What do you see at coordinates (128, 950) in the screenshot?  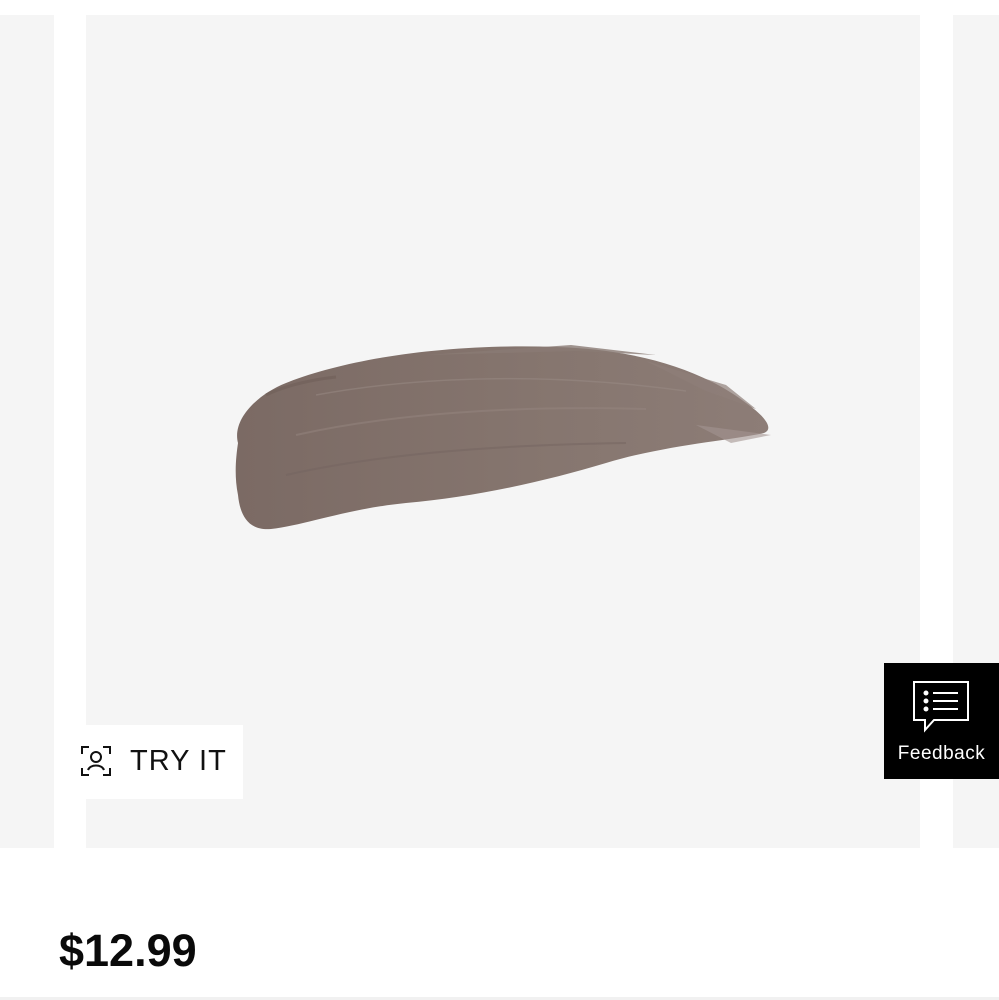 I see `product-price: $12.99` at bounding box center [128, 950].